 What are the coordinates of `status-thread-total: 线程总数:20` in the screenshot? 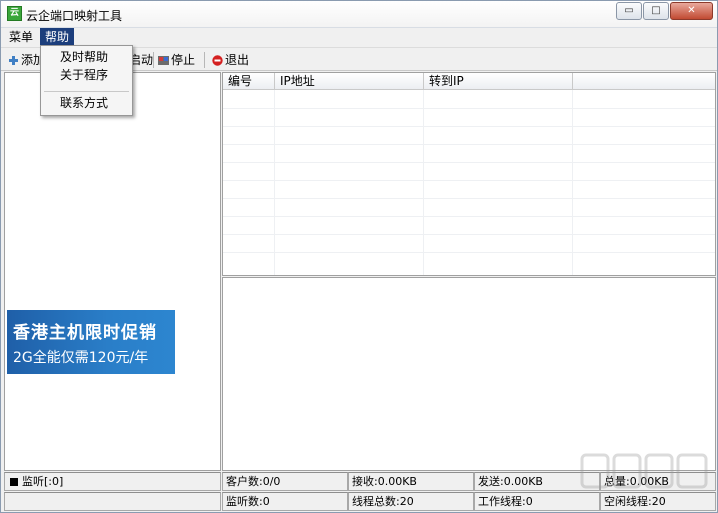 It's located at (411, 501).